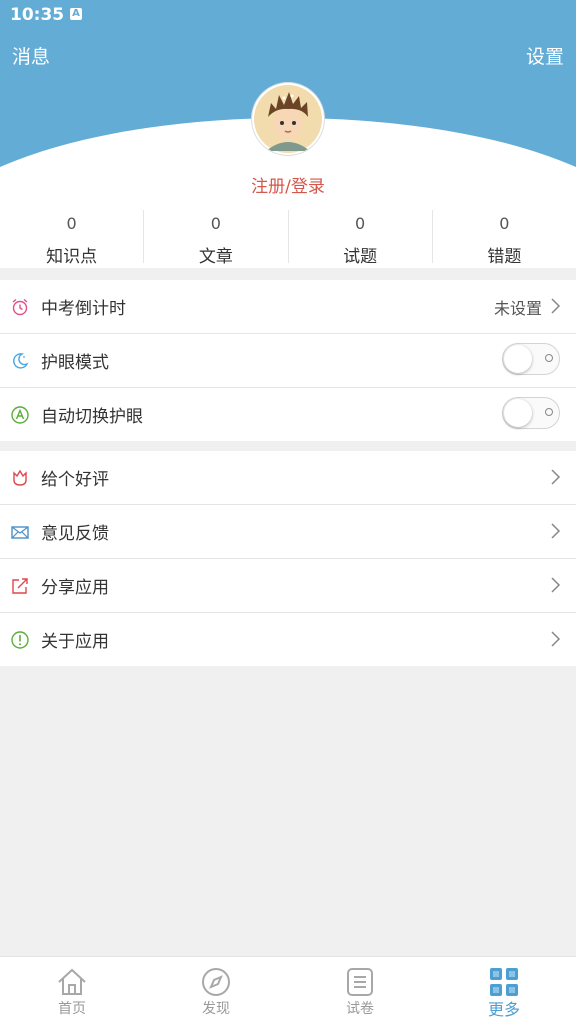 The width and height of the screenshot is (576, 1025). Describe the element at coordinates (360, 982) in the screenshot. I see `paper-list-icon` at that location.